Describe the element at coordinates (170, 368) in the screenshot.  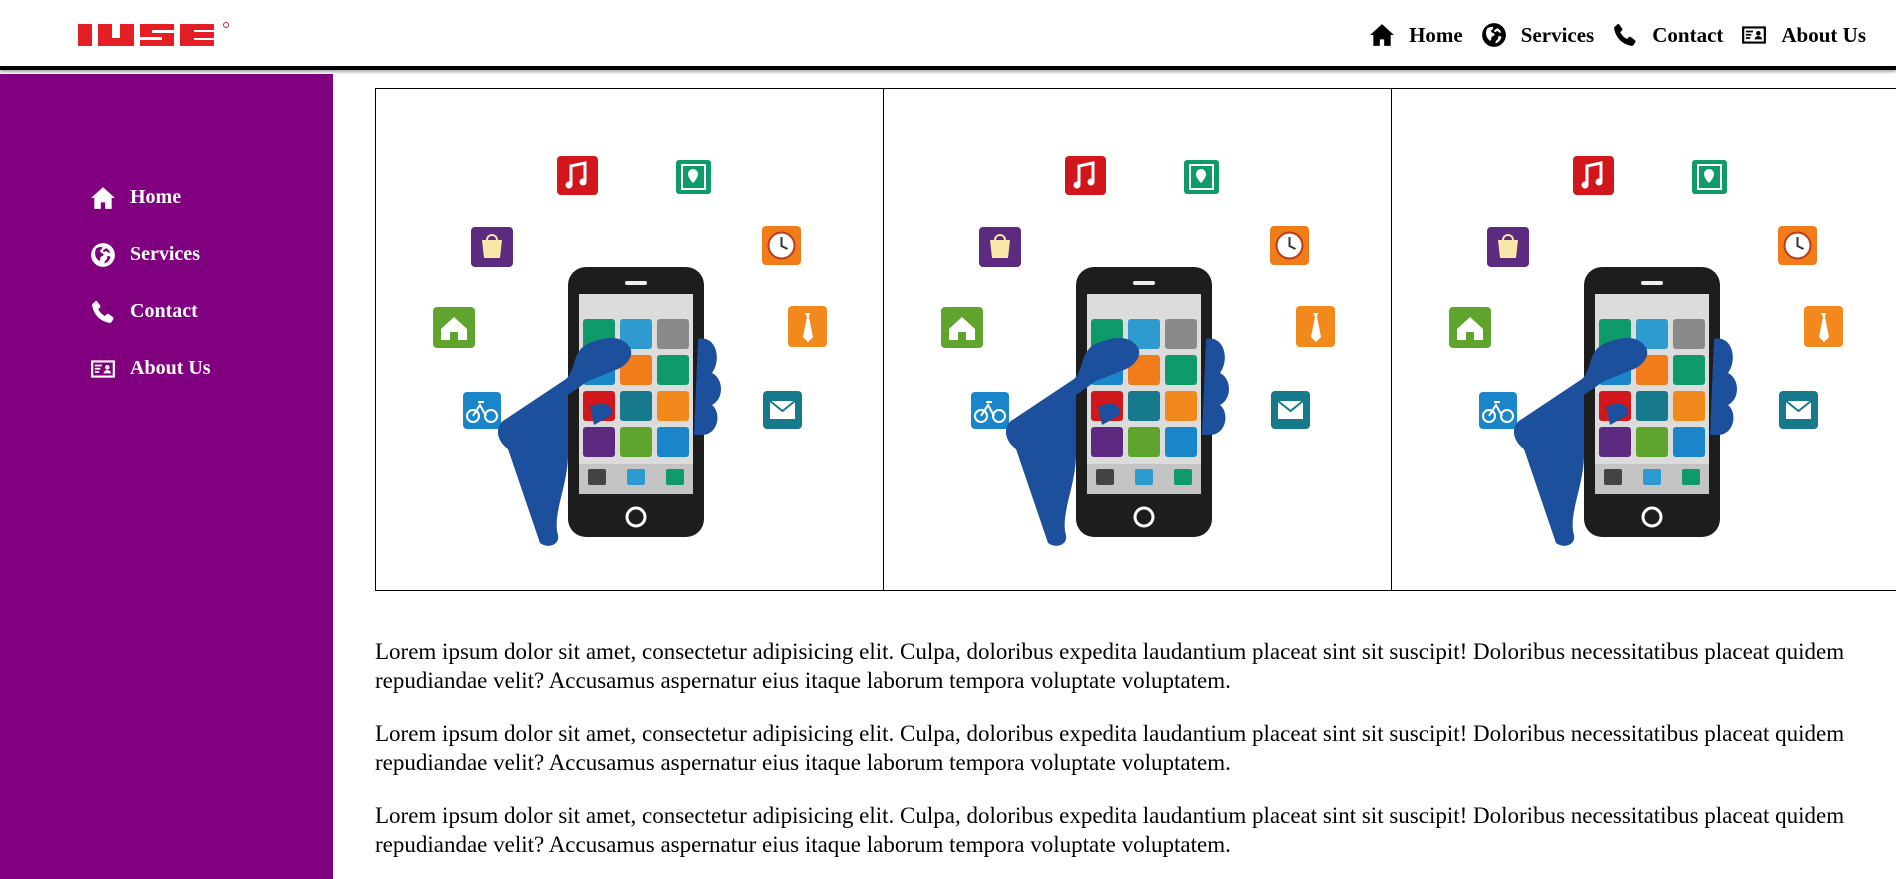
I see `sidebar-item-label: About Us` at that location.